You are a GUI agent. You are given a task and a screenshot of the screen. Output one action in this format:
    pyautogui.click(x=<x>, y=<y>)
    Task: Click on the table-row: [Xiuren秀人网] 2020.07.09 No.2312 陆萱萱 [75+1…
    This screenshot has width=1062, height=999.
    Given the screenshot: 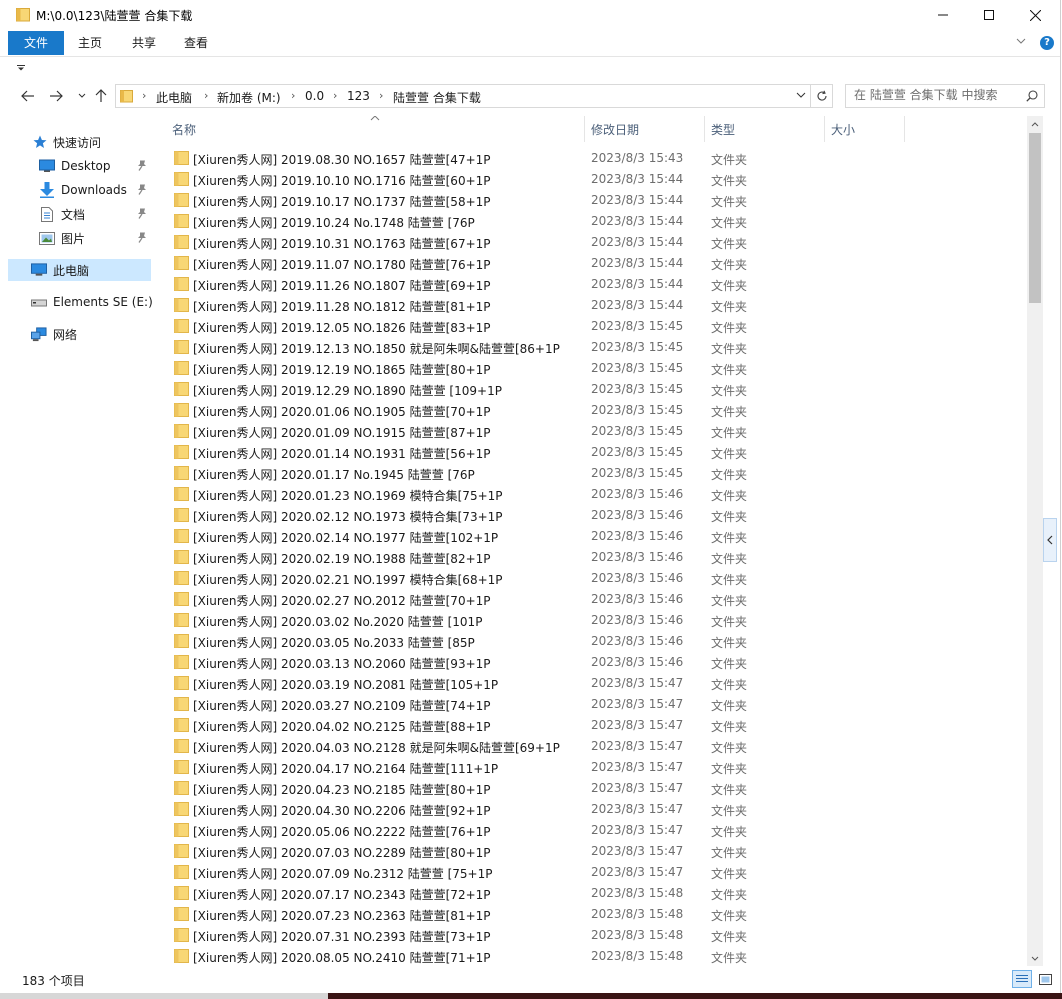 What is the action you would take?
    pyautogui.click(x=591, y=872)
    